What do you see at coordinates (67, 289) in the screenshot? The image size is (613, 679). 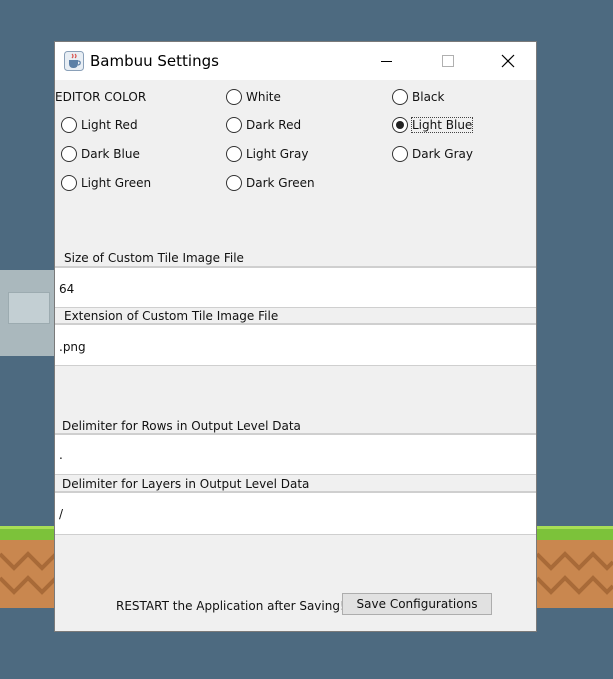 I see `tile-size-value: 64` at bounding box center [67, 289].